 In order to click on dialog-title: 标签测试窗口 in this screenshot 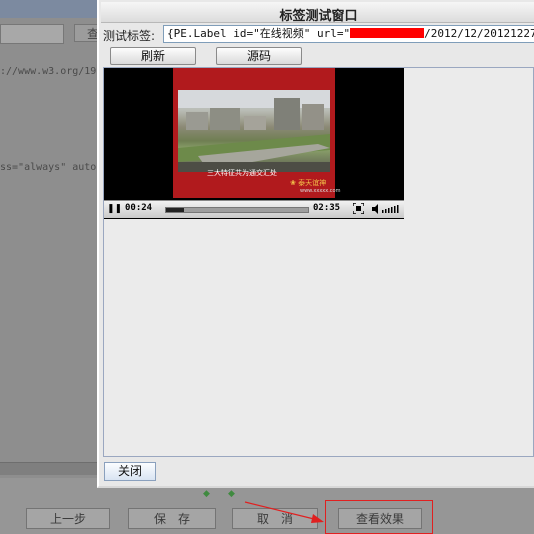, I will do `click(318, 16)`.